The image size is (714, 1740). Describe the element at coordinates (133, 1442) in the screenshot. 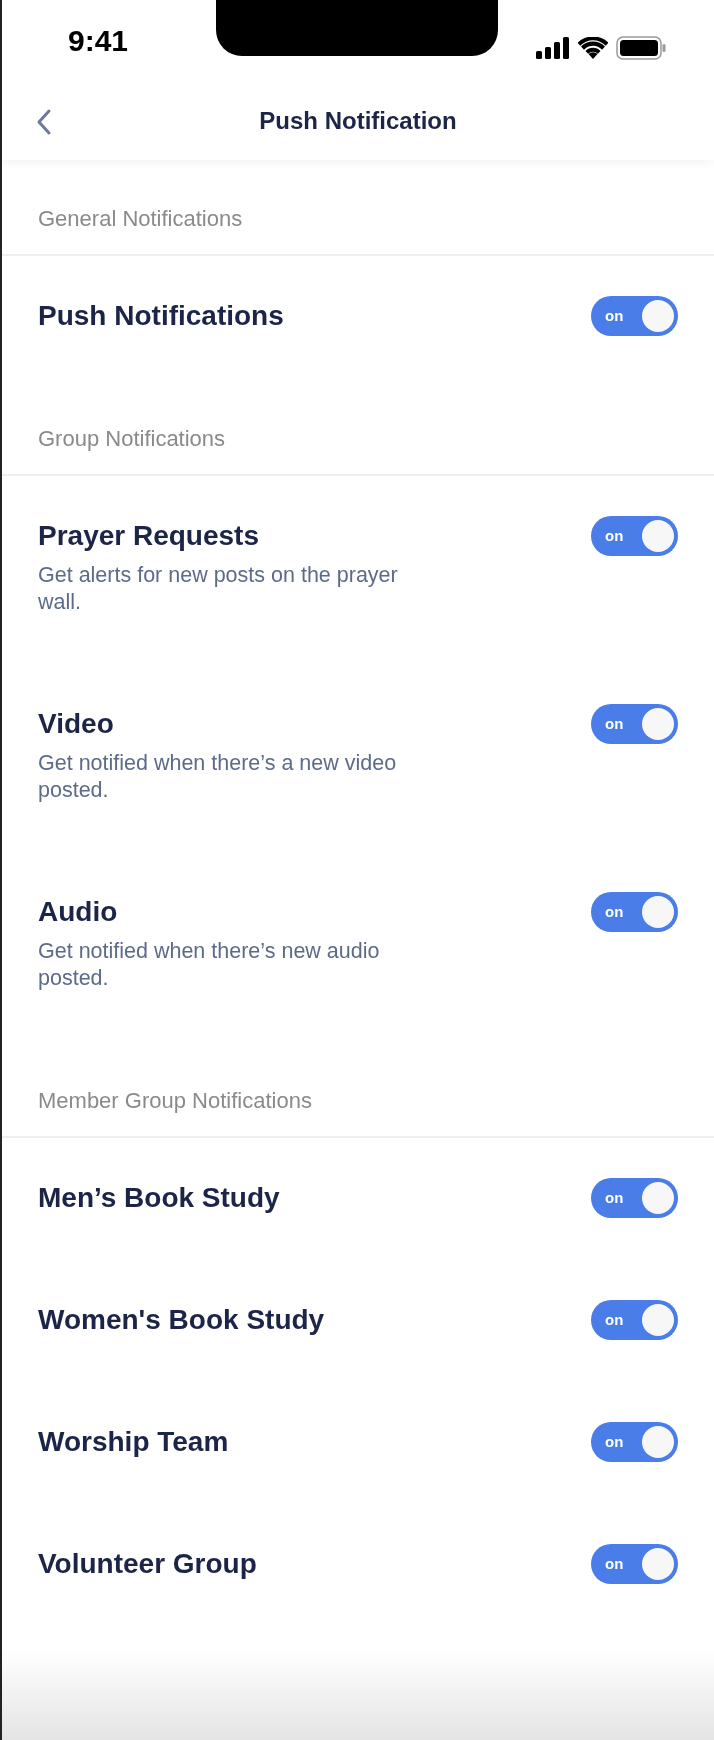

I see `setting-title: Worship Team` at that location.